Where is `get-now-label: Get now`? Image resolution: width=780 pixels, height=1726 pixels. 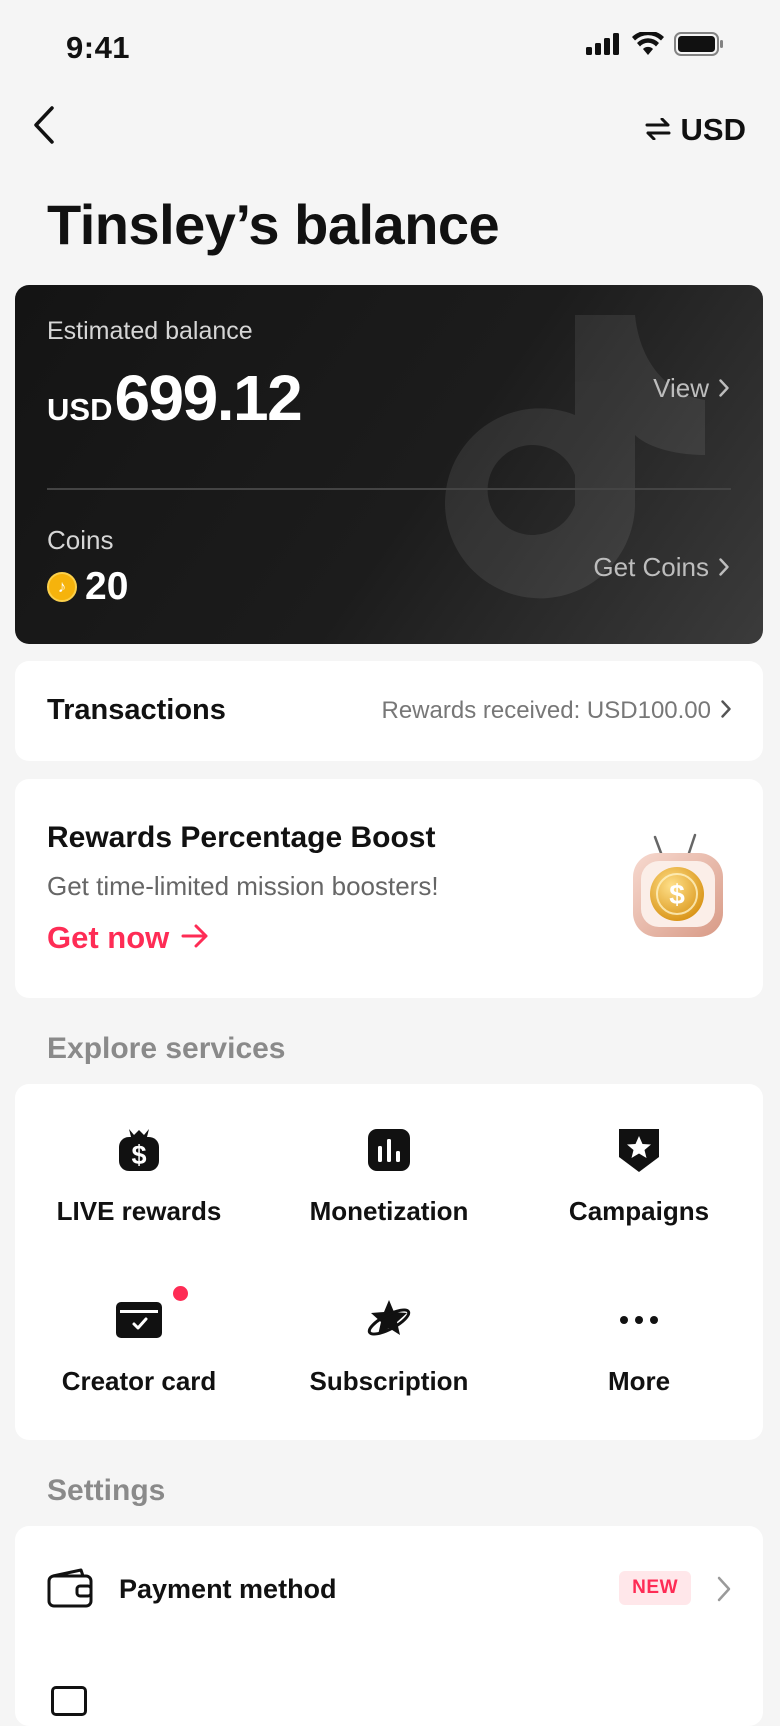
get-now-label: Get now is located at coordinates (108, 937).